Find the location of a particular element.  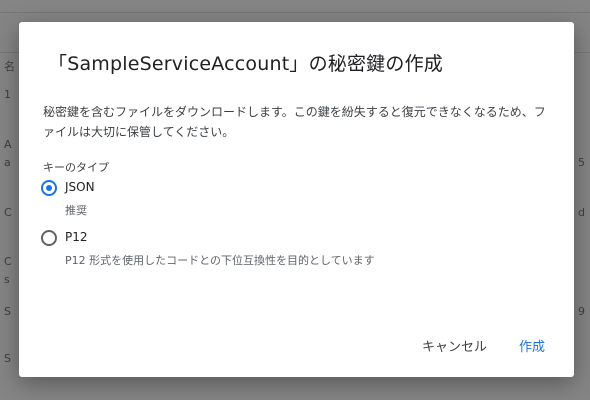

cancel-button: キャンセル is located at coordinates (454, 345).